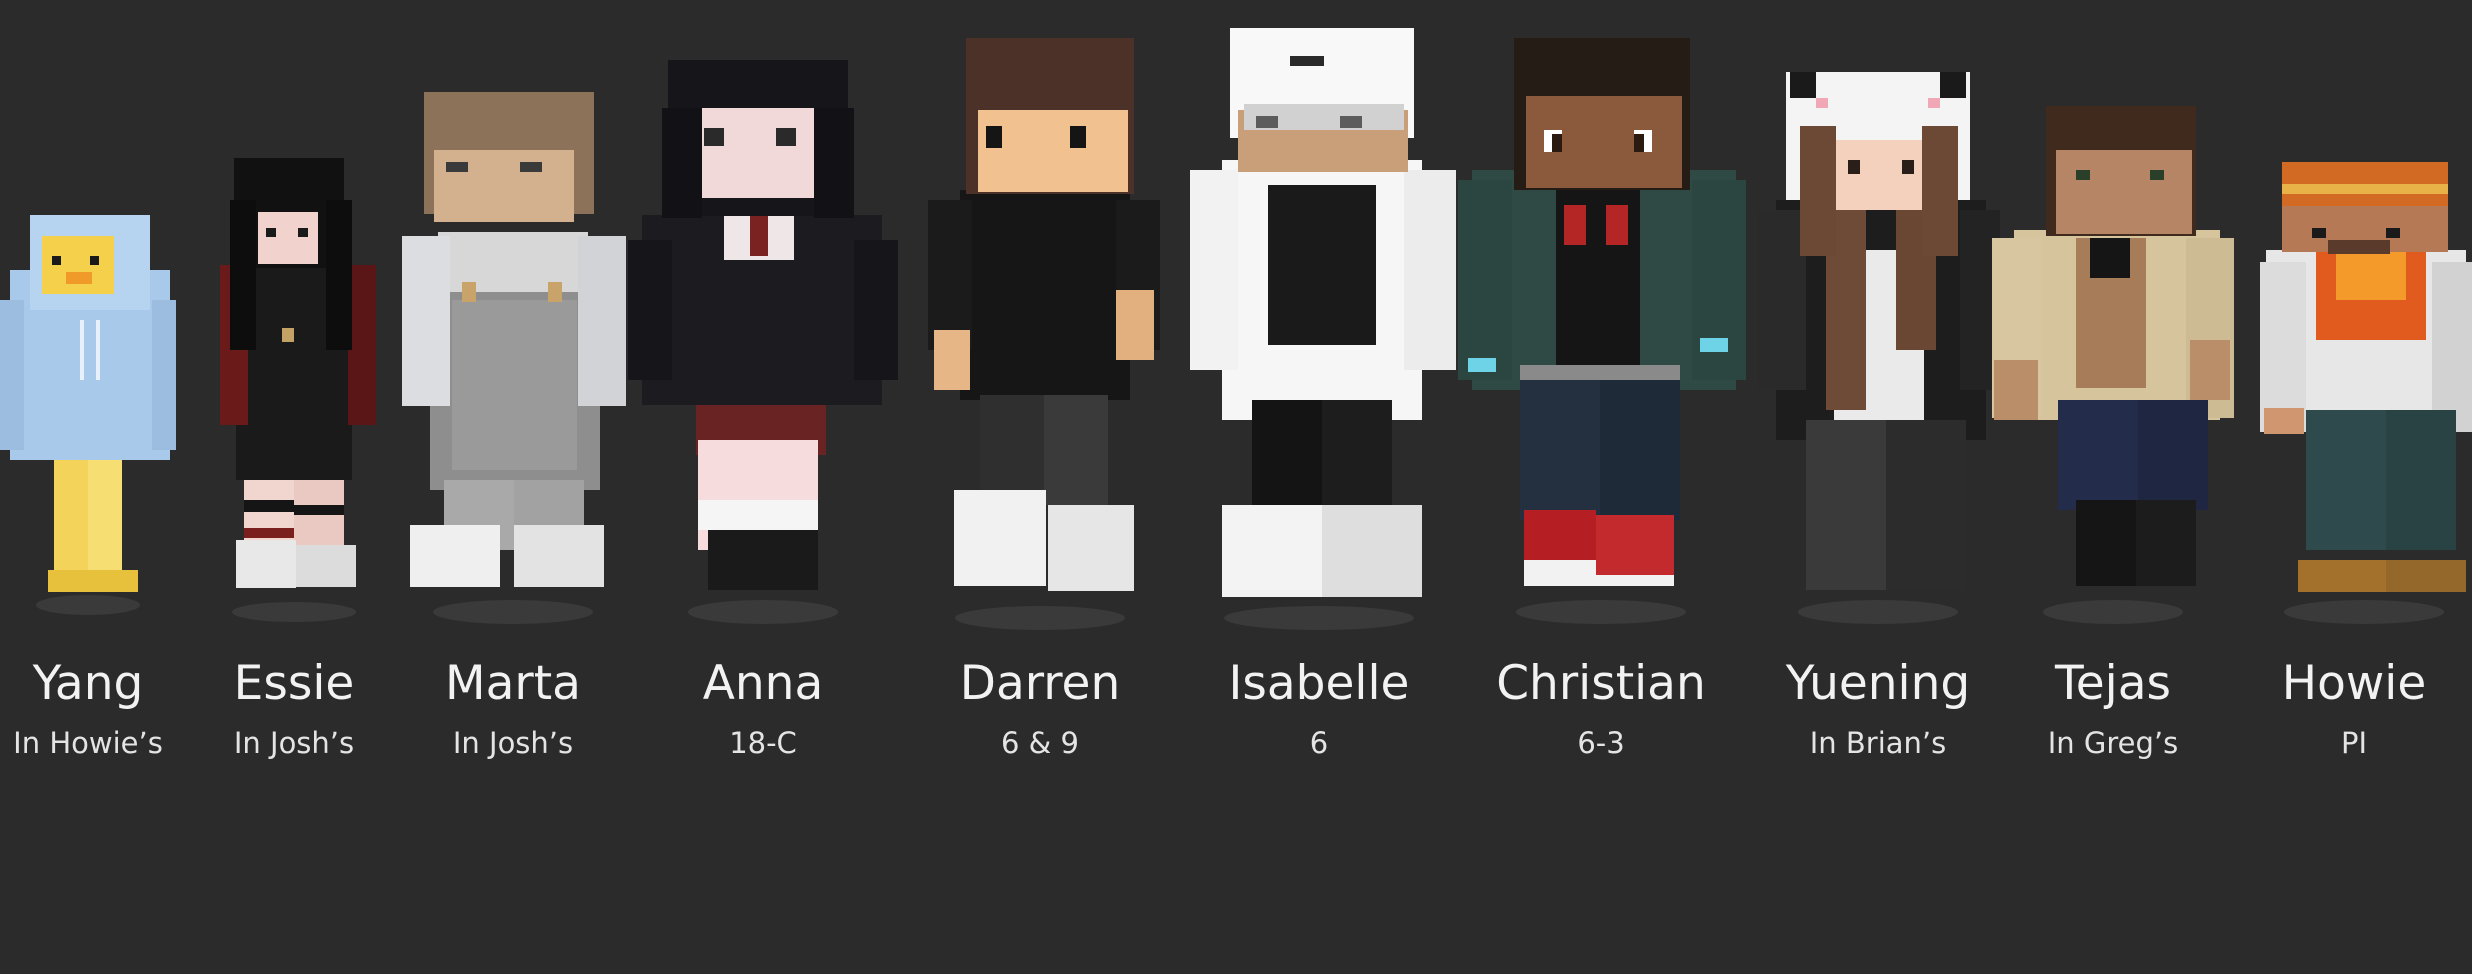 The height and width of the screenshot is (974, 2472). I want to click on member-darren: Darren 6 & 9, so click(1040, 487).